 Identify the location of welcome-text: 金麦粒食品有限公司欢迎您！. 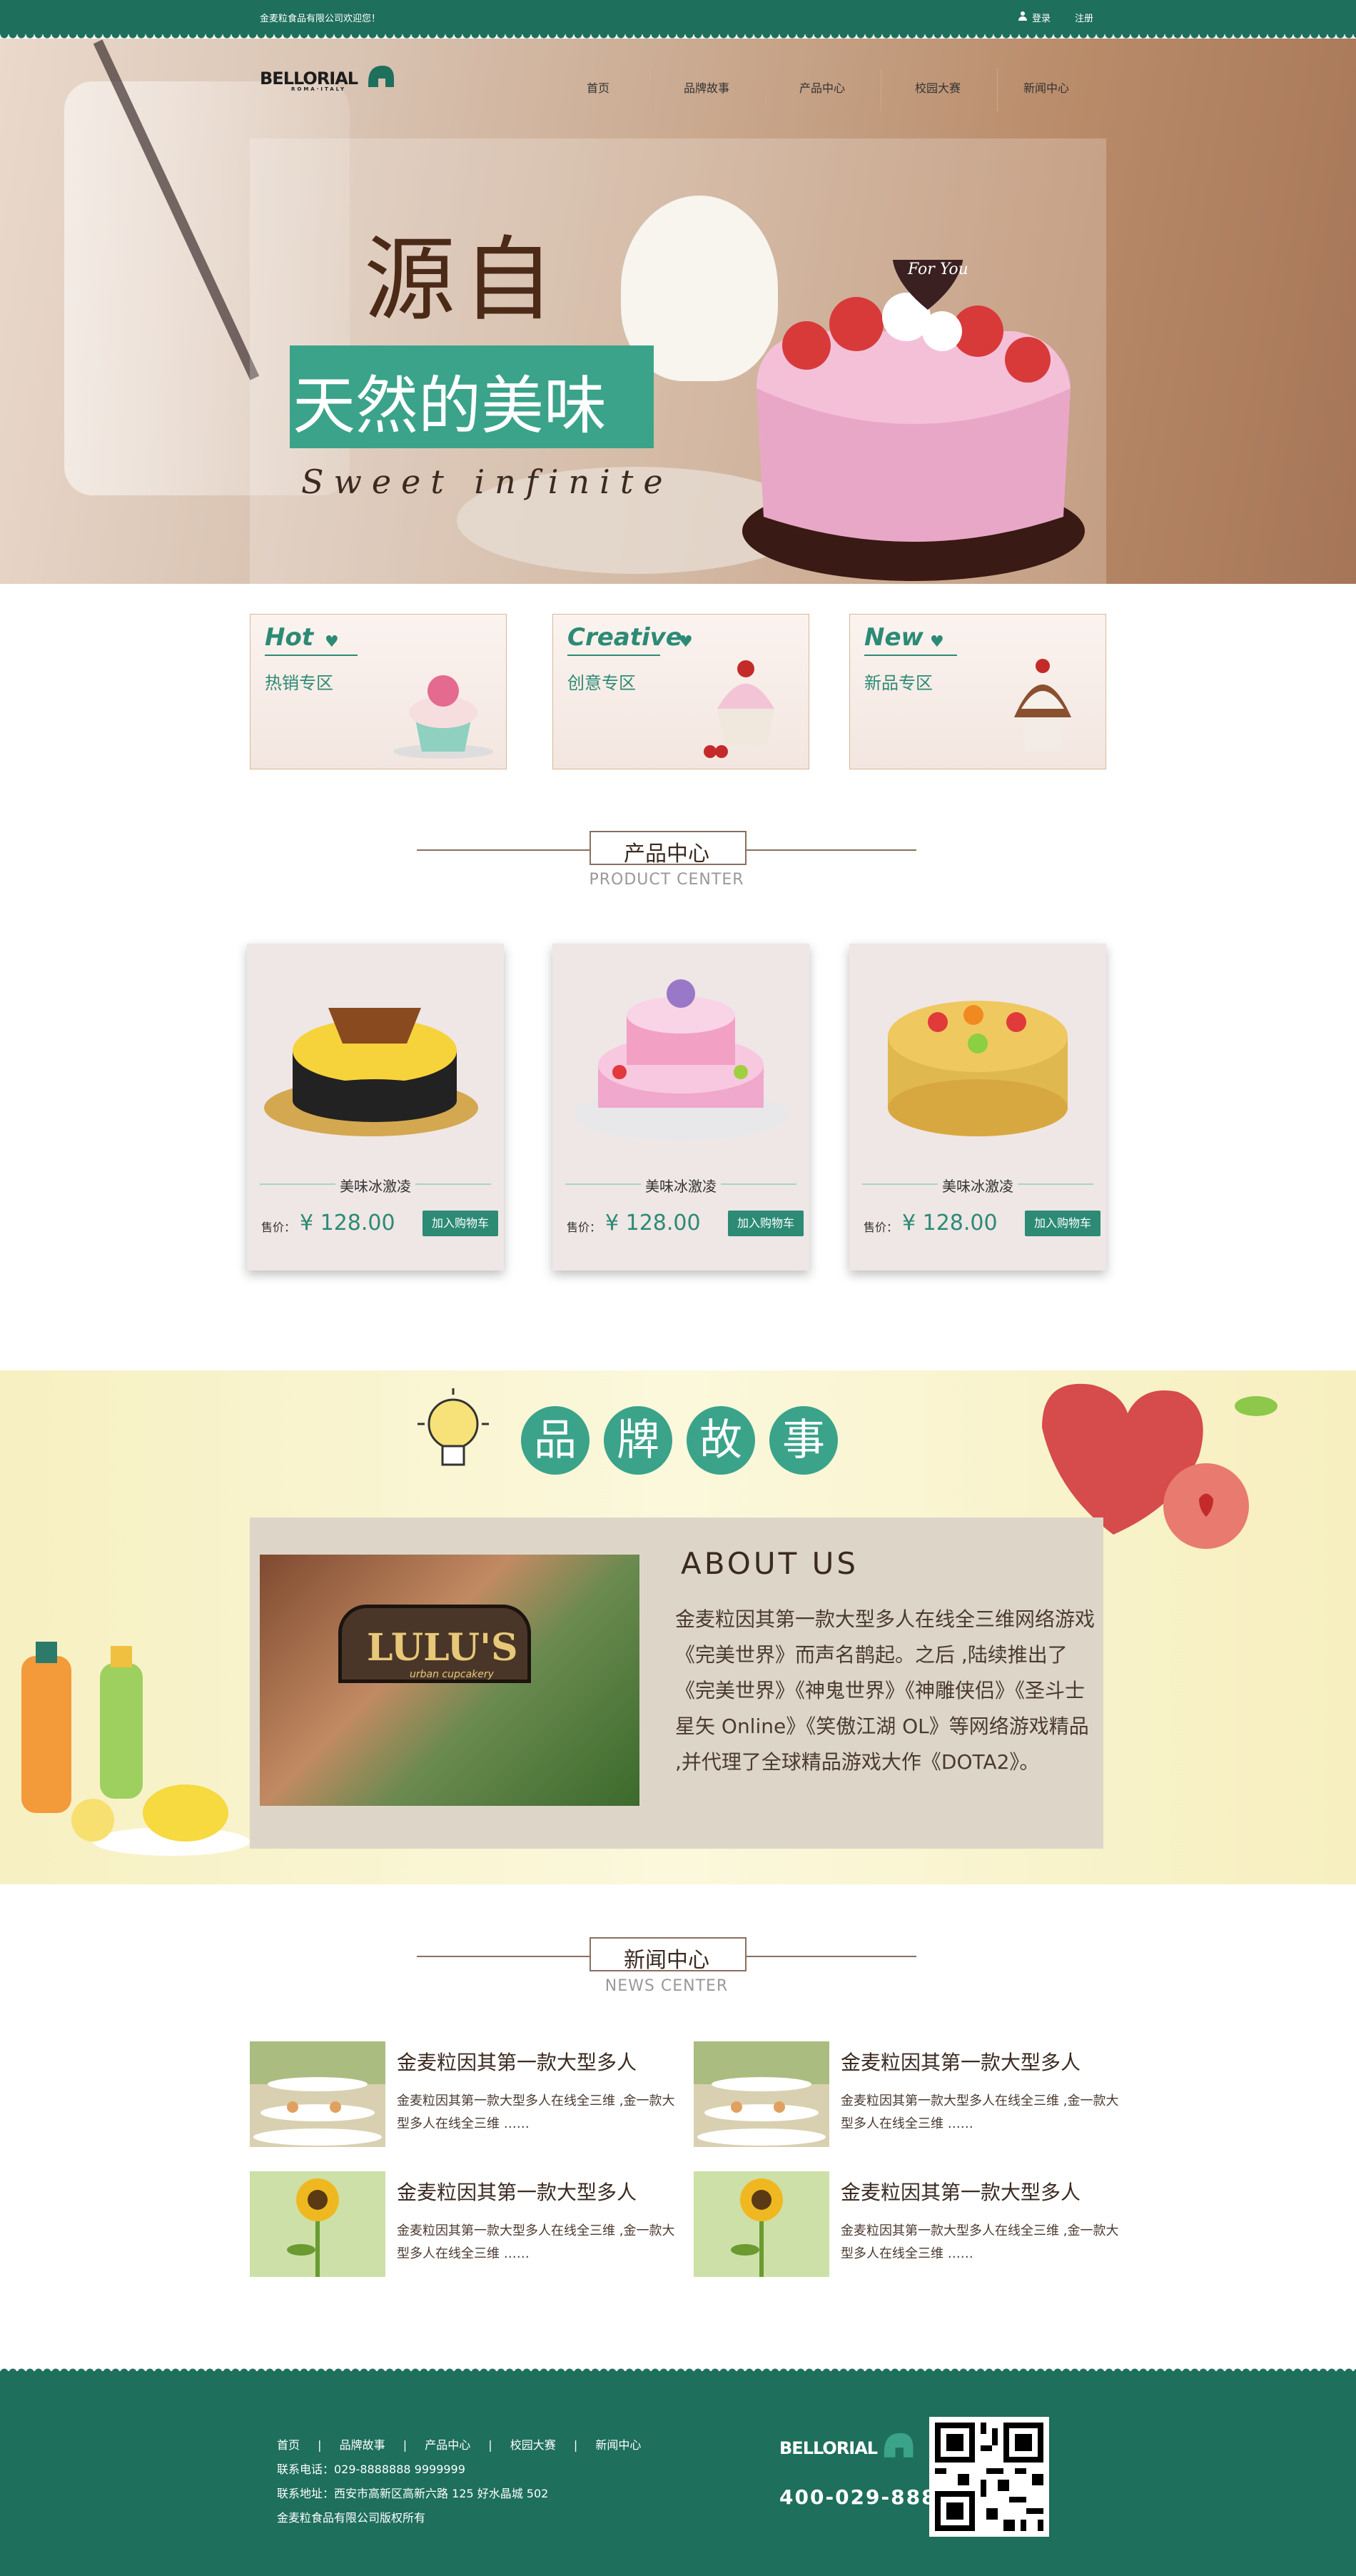
(321, 19).